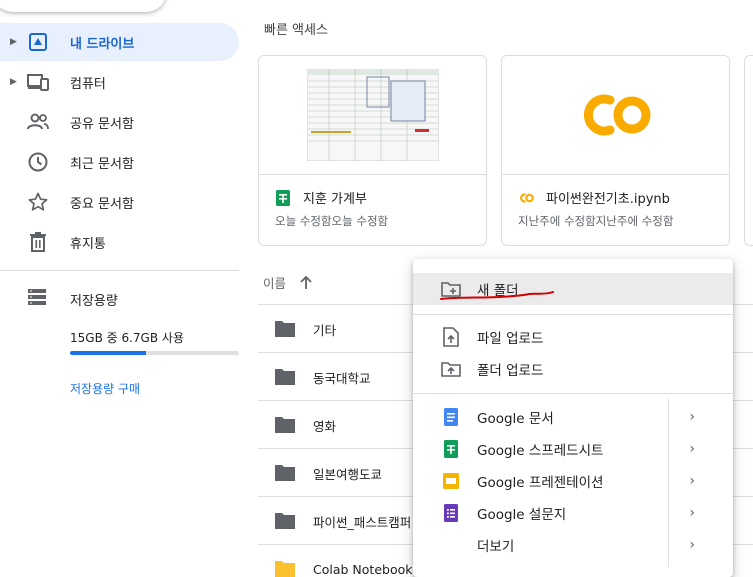 Image resolution: width=753 pixels, height=577 pixels. I want to click on file-name: 영화, so click(325, 426).